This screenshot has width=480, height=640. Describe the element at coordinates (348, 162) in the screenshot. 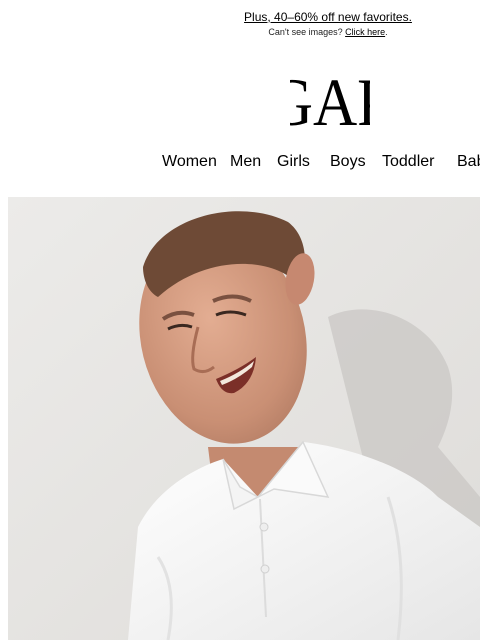

I see `nav-item-boys: Boys` at that location.